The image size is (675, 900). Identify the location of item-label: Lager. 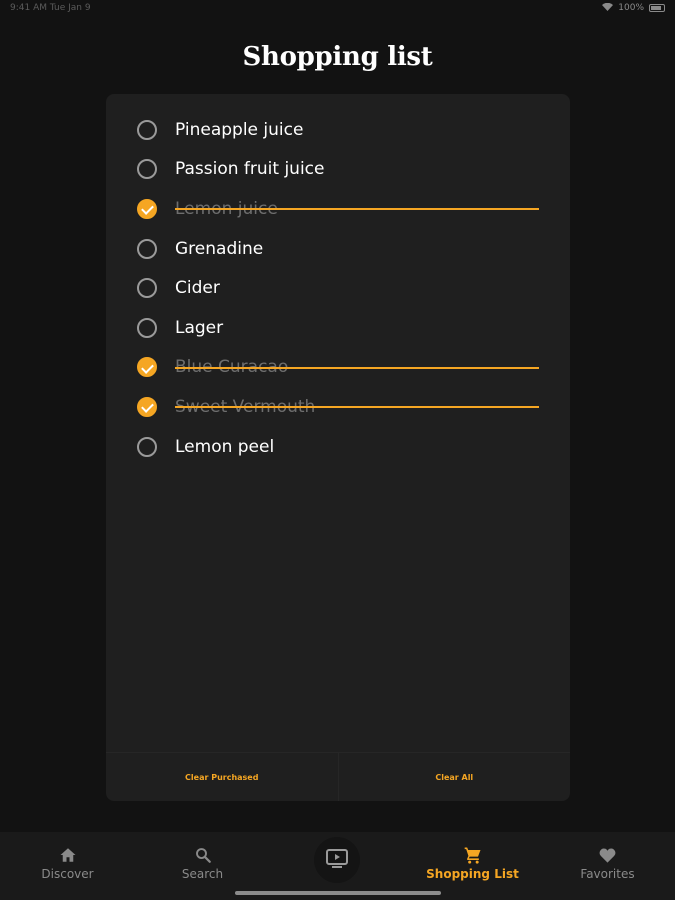
(199, 327).